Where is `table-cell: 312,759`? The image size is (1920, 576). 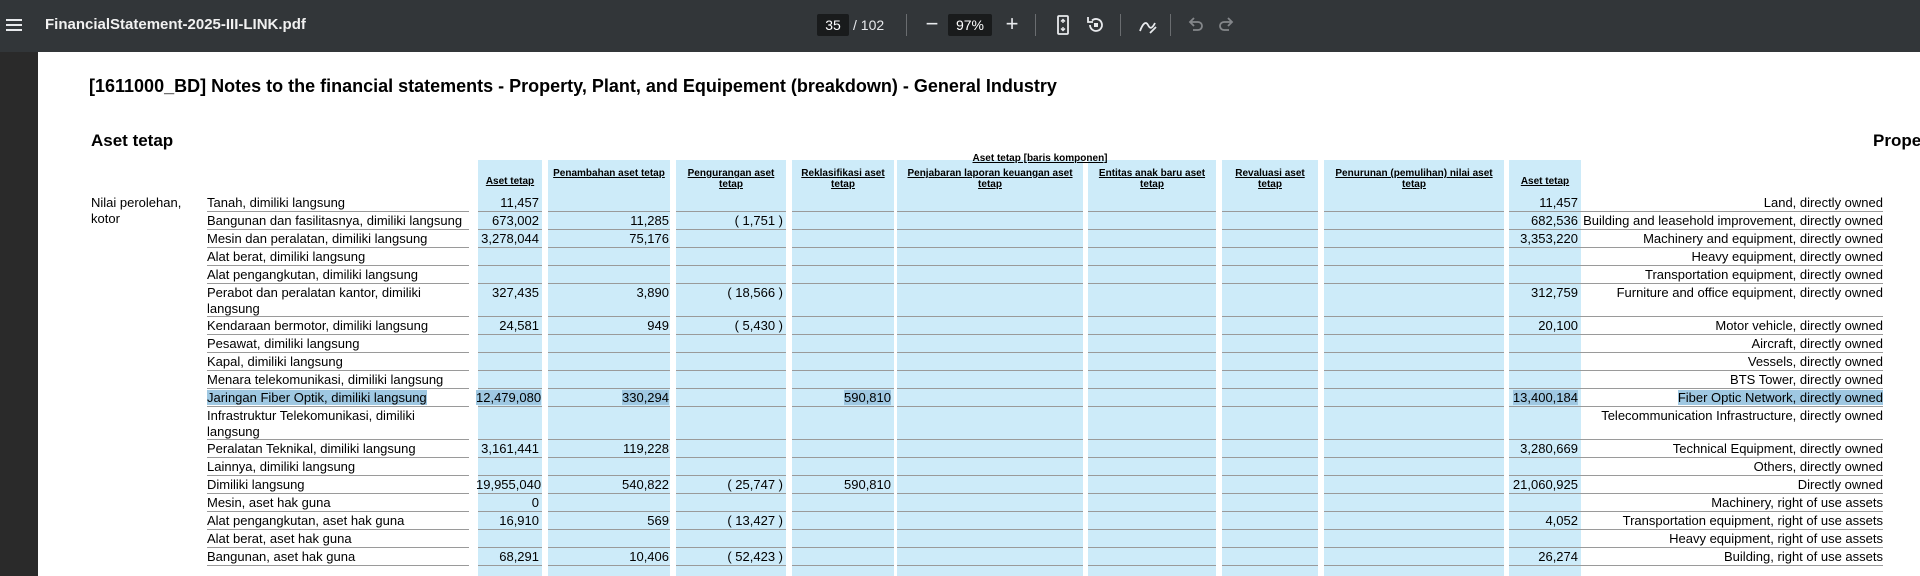 table-cell: 312,759 is located at coordinates (1554, 292).